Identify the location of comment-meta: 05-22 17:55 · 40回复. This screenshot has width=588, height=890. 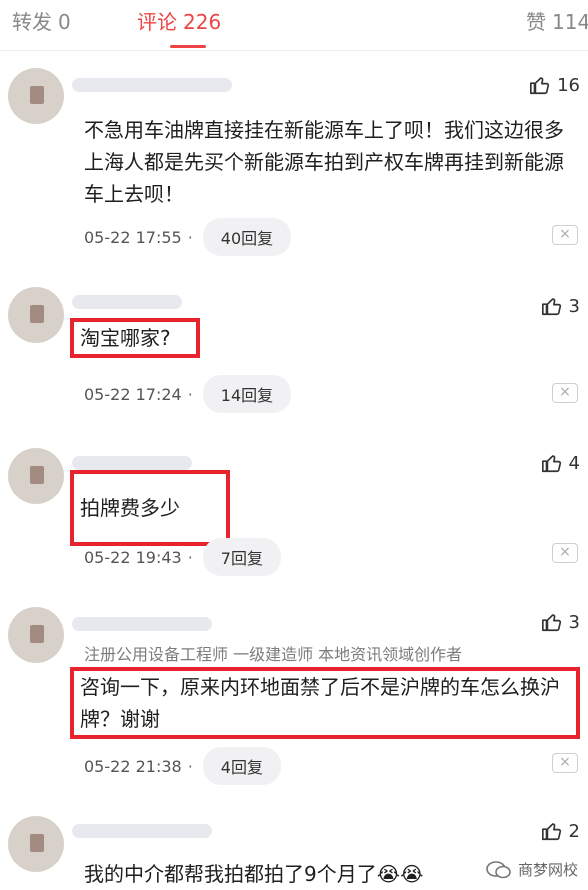
(188, 237).